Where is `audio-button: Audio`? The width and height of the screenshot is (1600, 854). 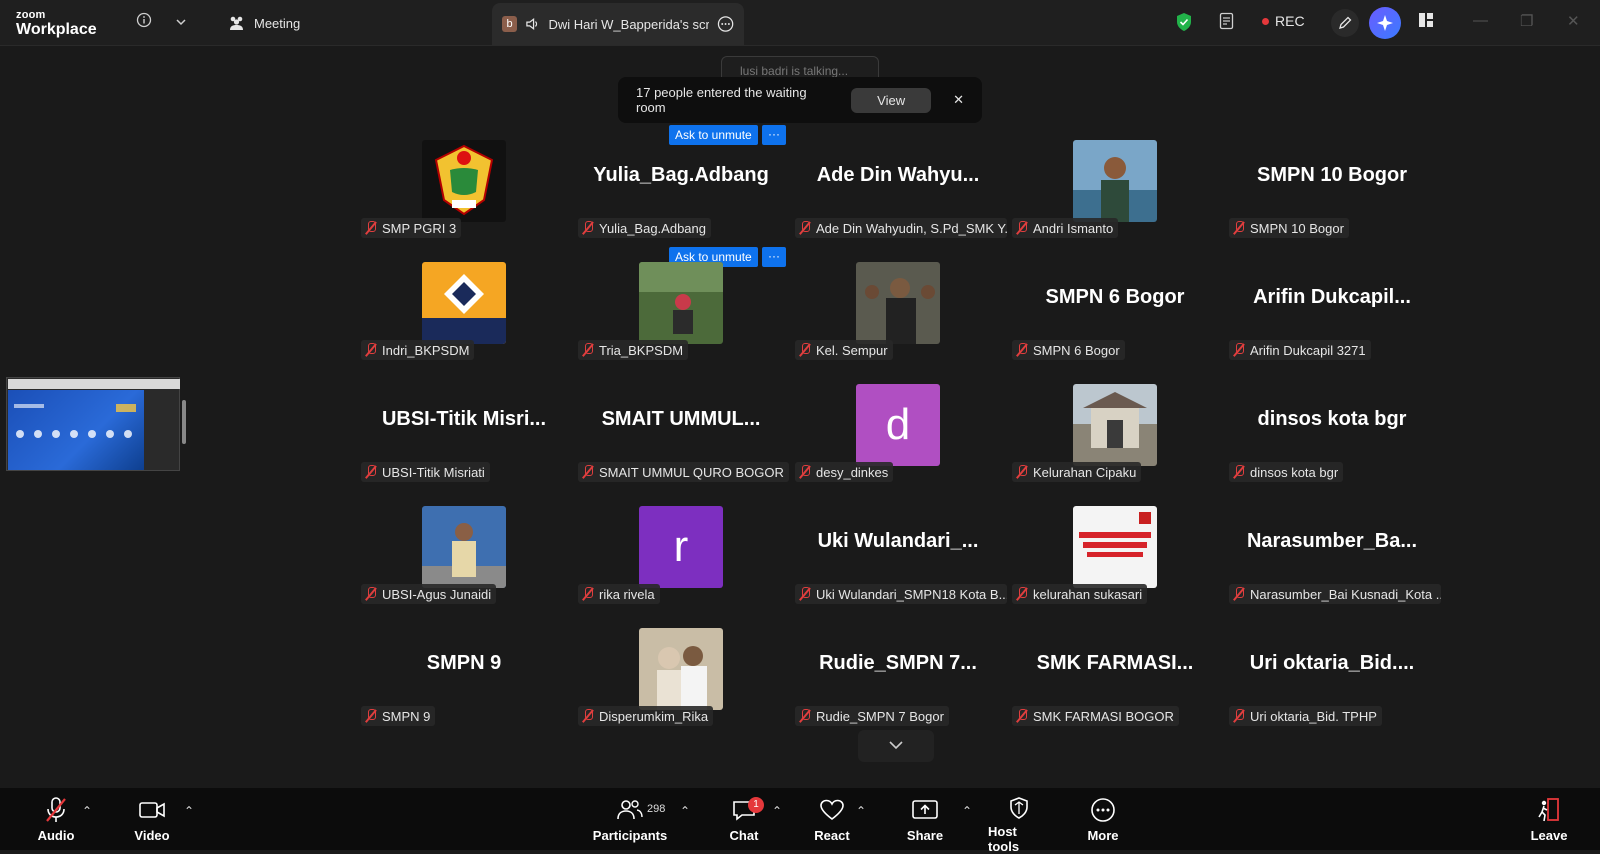
audio-button: Audio is located at coordinates (56, 819).